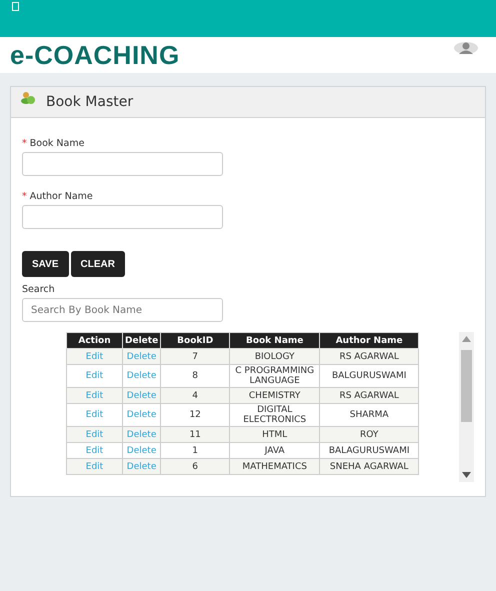  I want to click on panel-title: Book Master, so click(90, 102).